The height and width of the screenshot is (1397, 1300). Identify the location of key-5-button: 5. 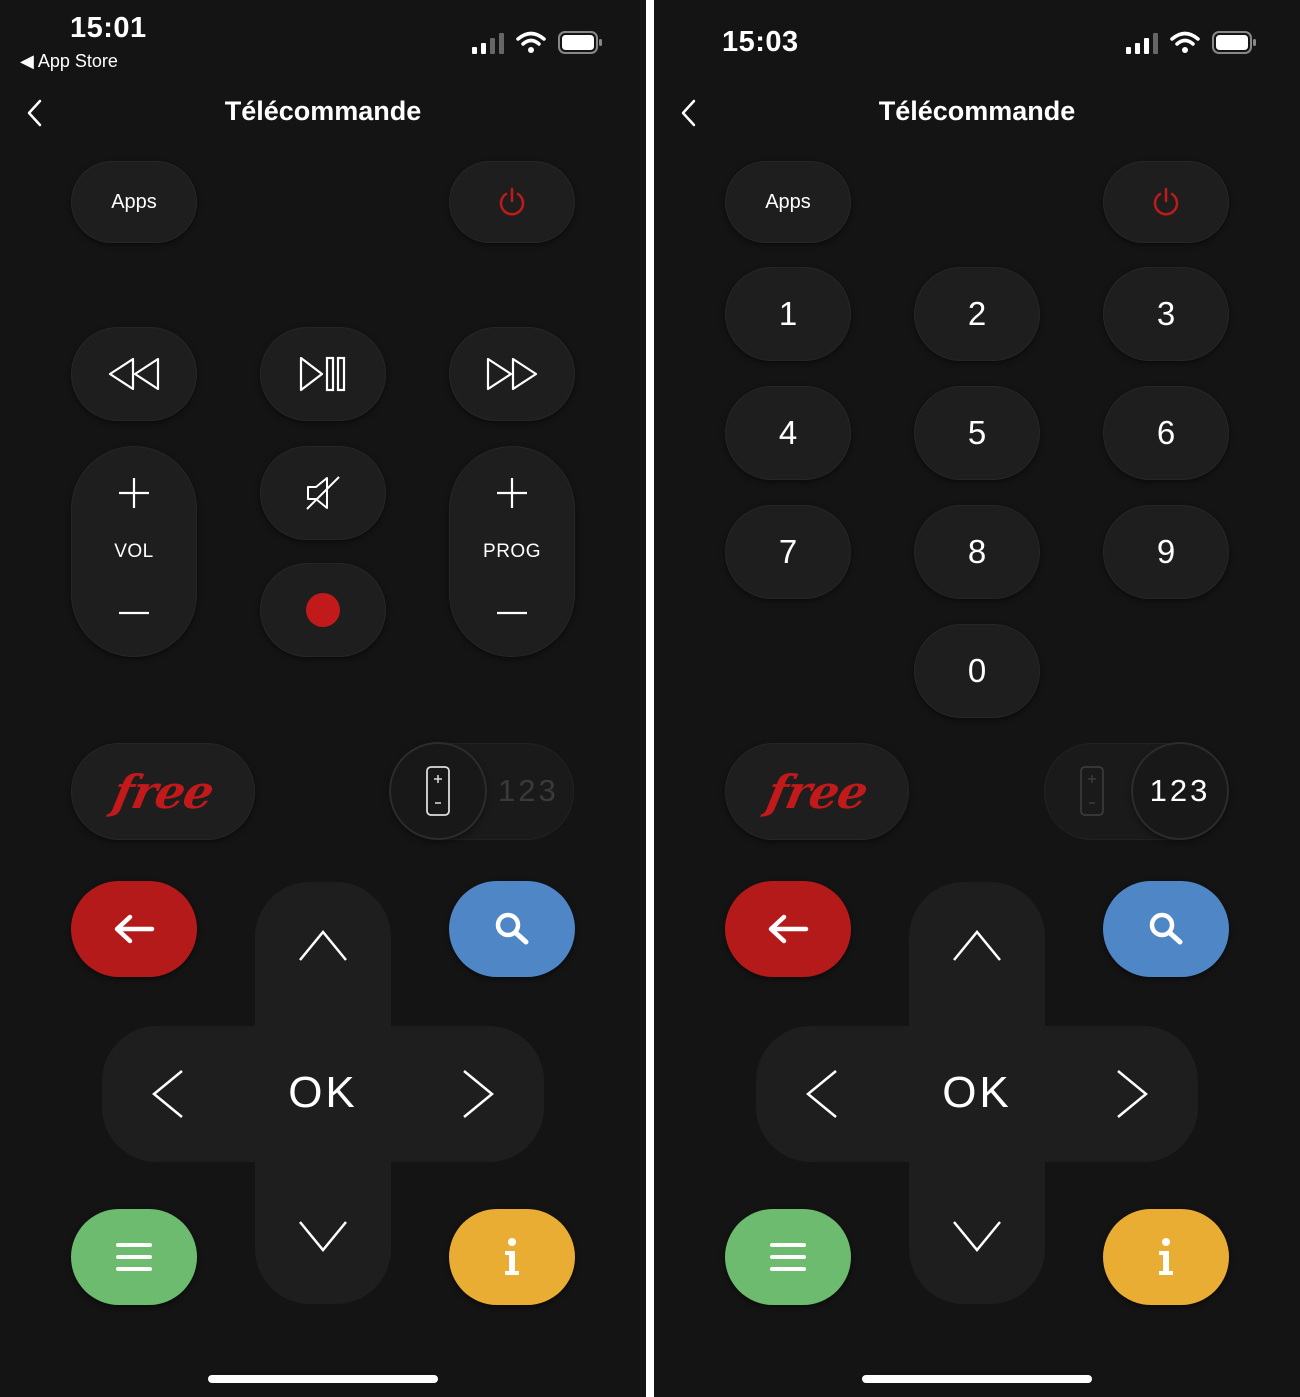
(977, 433).